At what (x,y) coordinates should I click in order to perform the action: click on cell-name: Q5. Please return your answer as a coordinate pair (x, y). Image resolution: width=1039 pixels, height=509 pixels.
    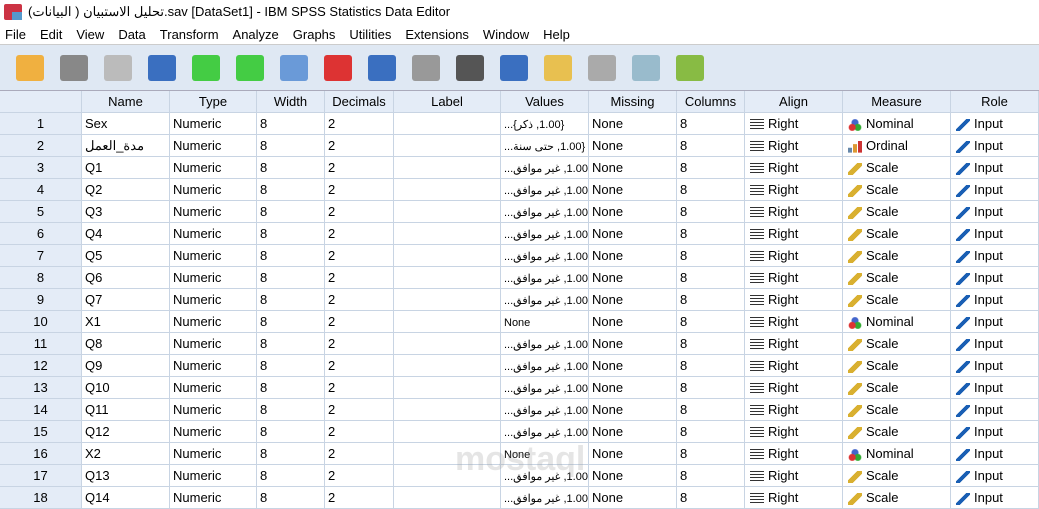
    Looking at the image, I should click on (126, 256).